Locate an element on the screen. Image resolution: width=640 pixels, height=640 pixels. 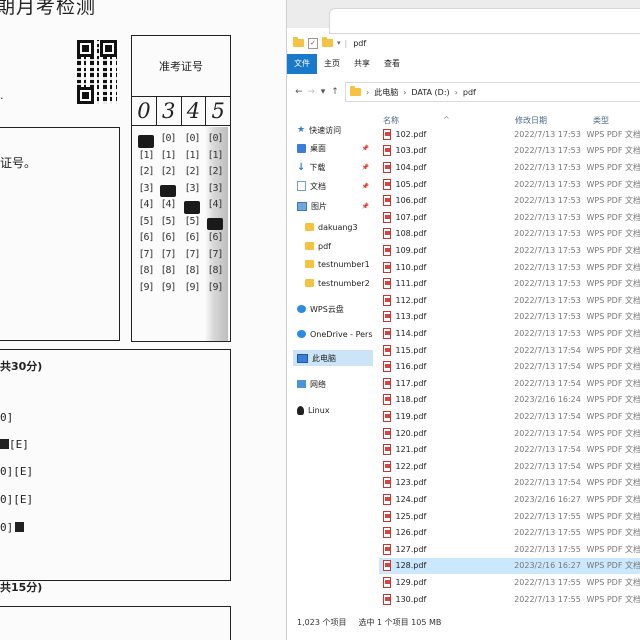
sidebar-item: pdf is located at coordinates (343, 246).